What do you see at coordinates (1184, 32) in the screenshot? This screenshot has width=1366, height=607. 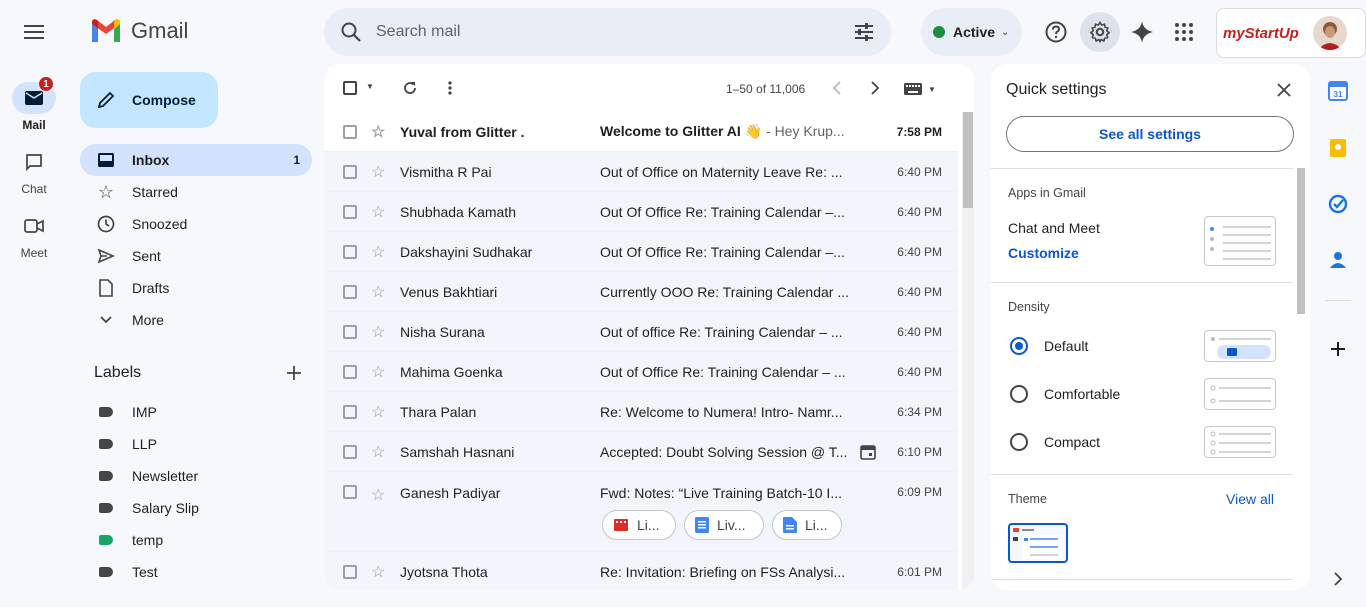 I see `google-apps-button` at bounding box center [1184, 32].